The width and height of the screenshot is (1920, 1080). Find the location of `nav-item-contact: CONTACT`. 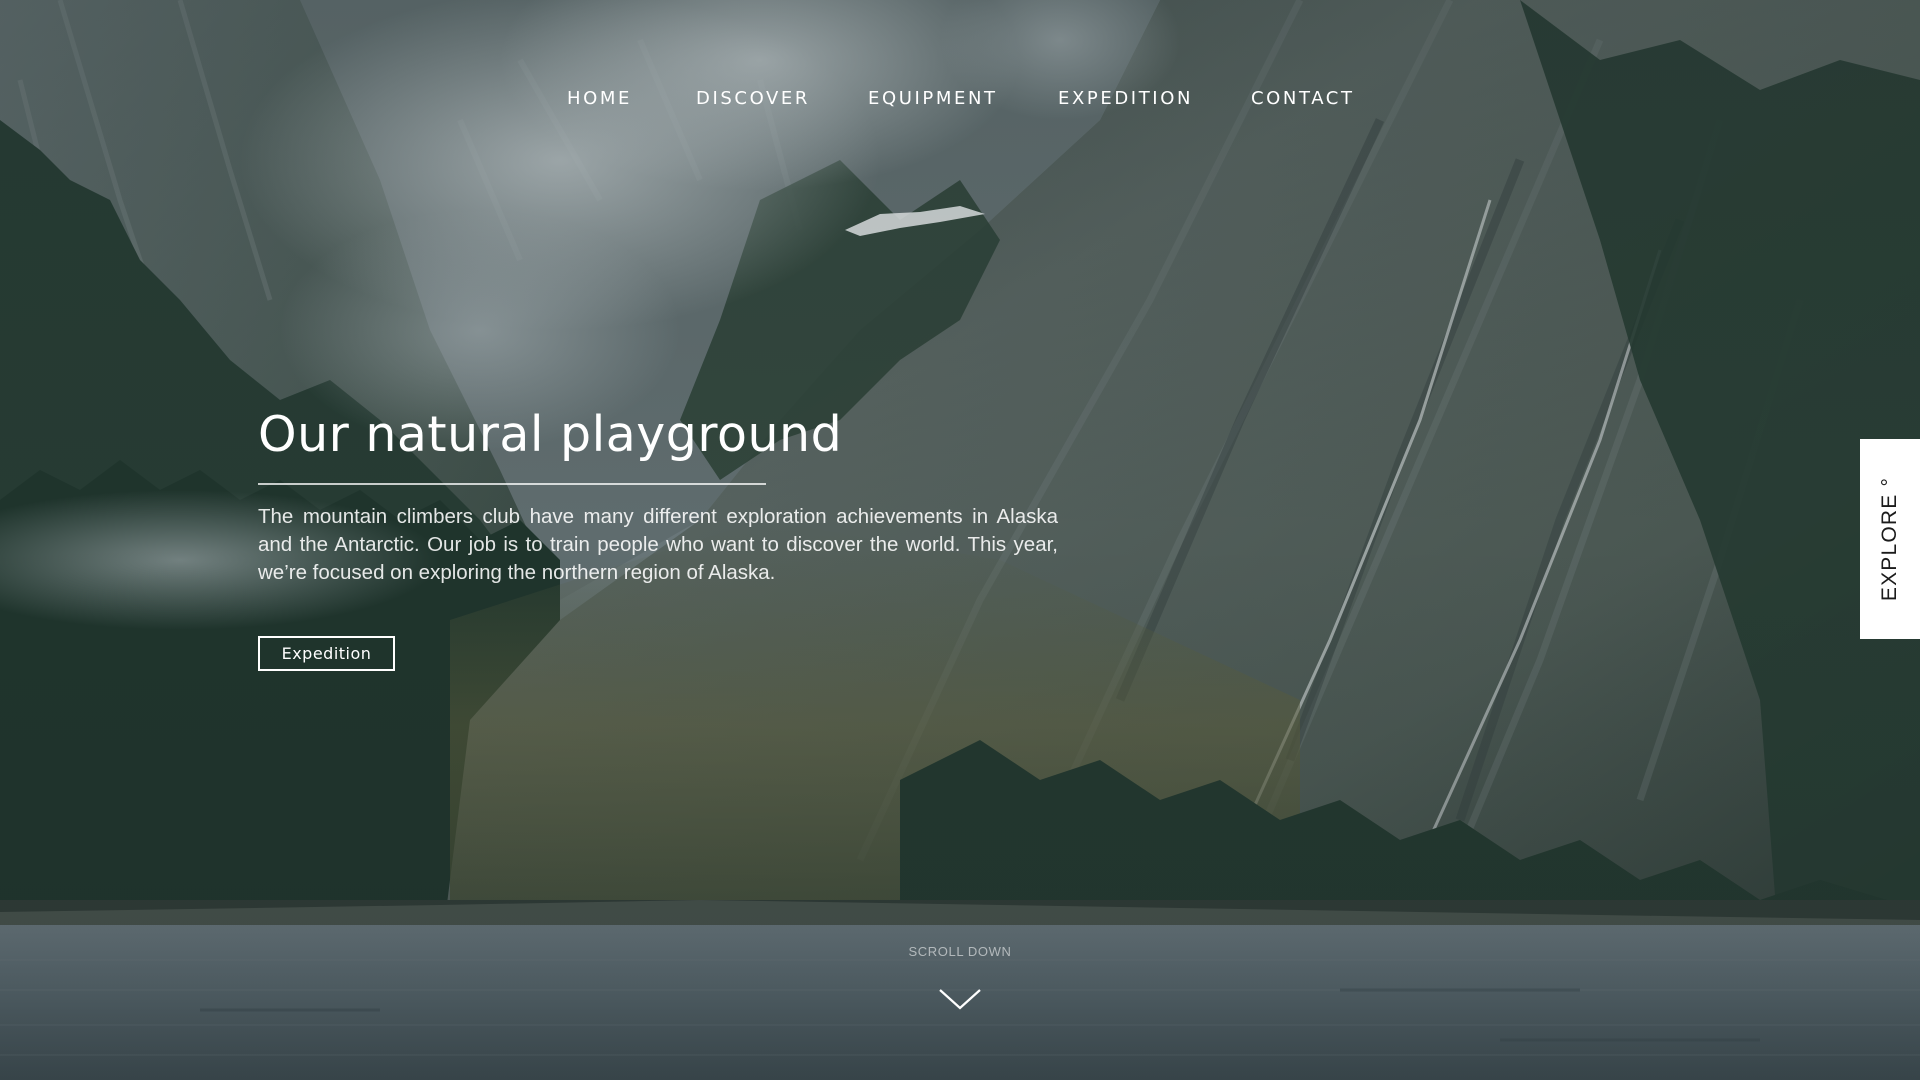

nav-item-contact: CONTACT is located at coordinates (1303, 98).